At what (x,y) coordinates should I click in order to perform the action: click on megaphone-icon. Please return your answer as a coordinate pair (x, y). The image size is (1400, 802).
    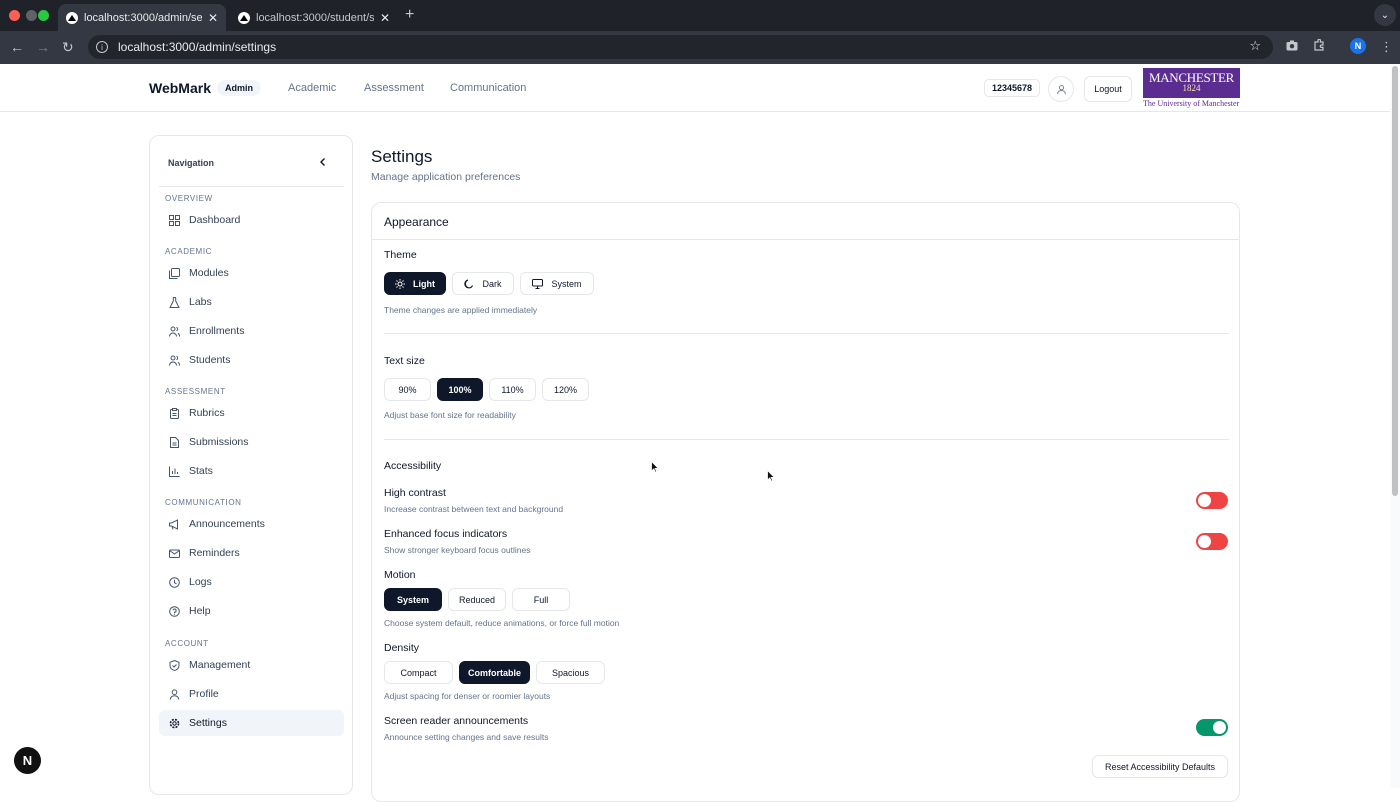
    Looking at the image, I should click on (174, 524).